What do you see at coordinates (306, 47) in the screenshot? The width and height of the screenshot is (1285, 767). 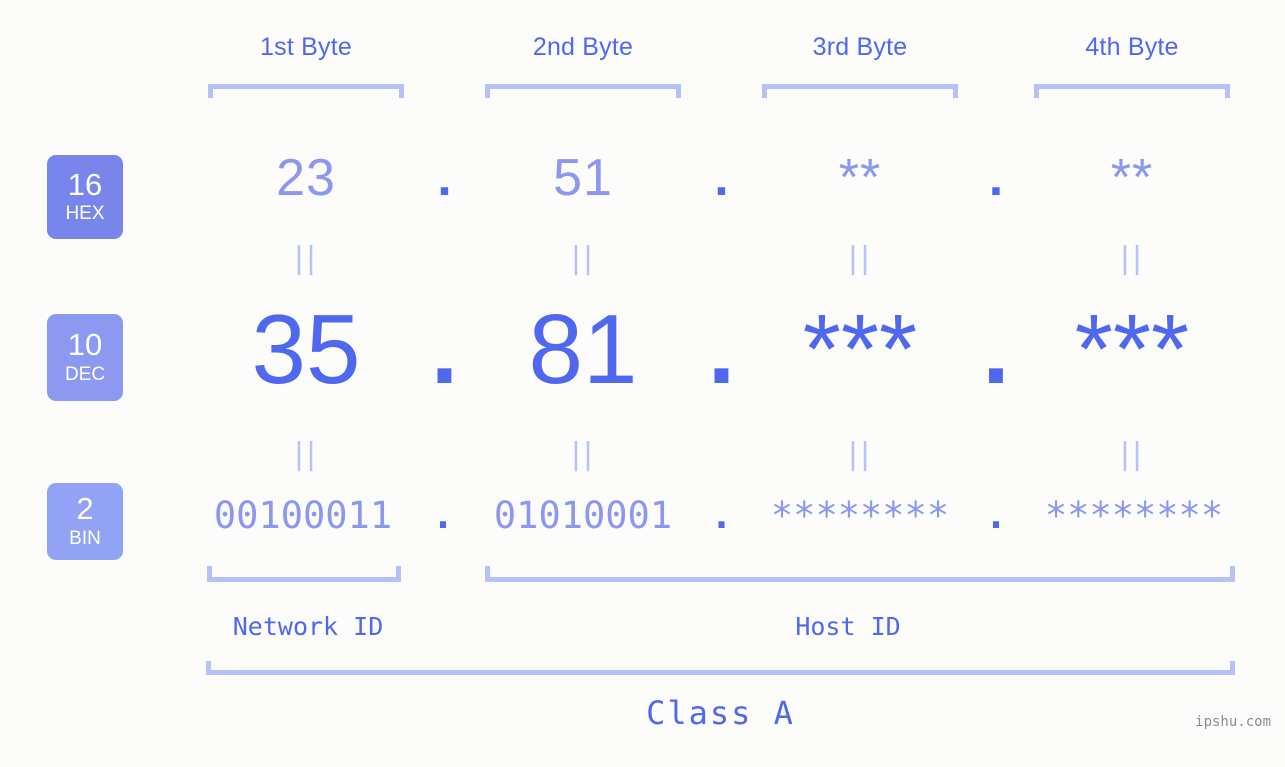 I see `byte-header-1: 1st Byte` at bounding box center [306, 47].